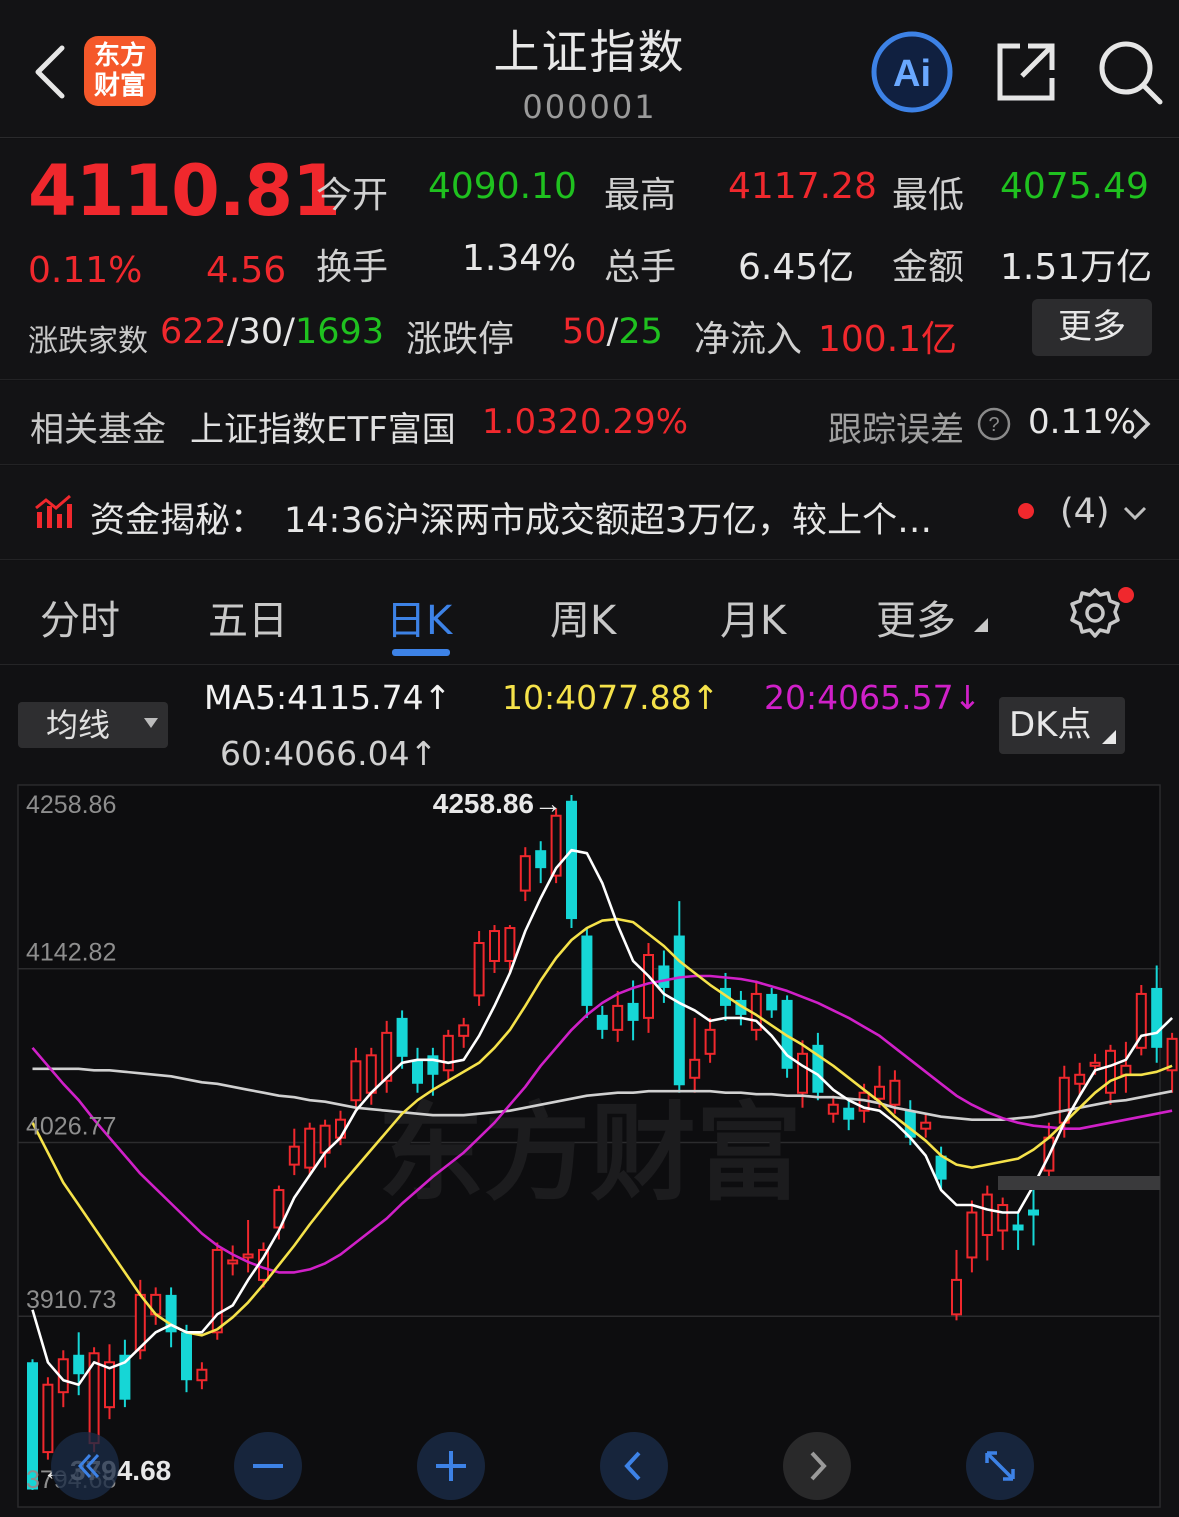 The width and height of the screenshot is (1179, 1517). What do you see at coordinates (423, 753) in the screenshot?
I see `ma60-arrow: ↑` at bounding box center [423, 753].